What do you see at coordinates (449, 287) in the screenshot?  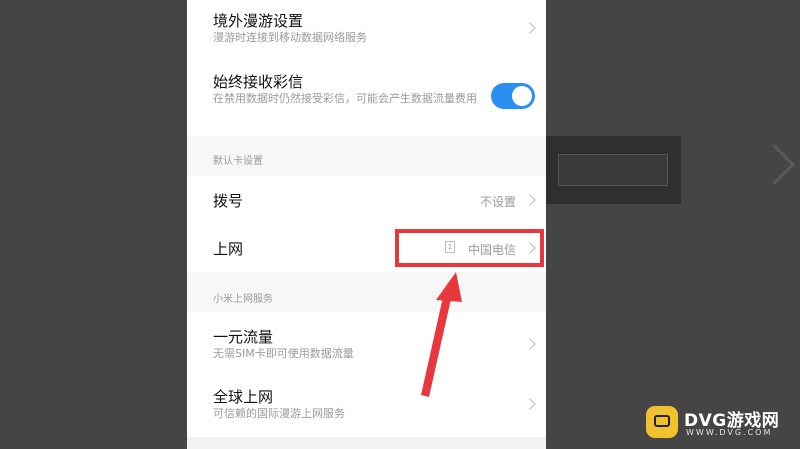 I see `arrow-head` at bounding box center [449, 287].